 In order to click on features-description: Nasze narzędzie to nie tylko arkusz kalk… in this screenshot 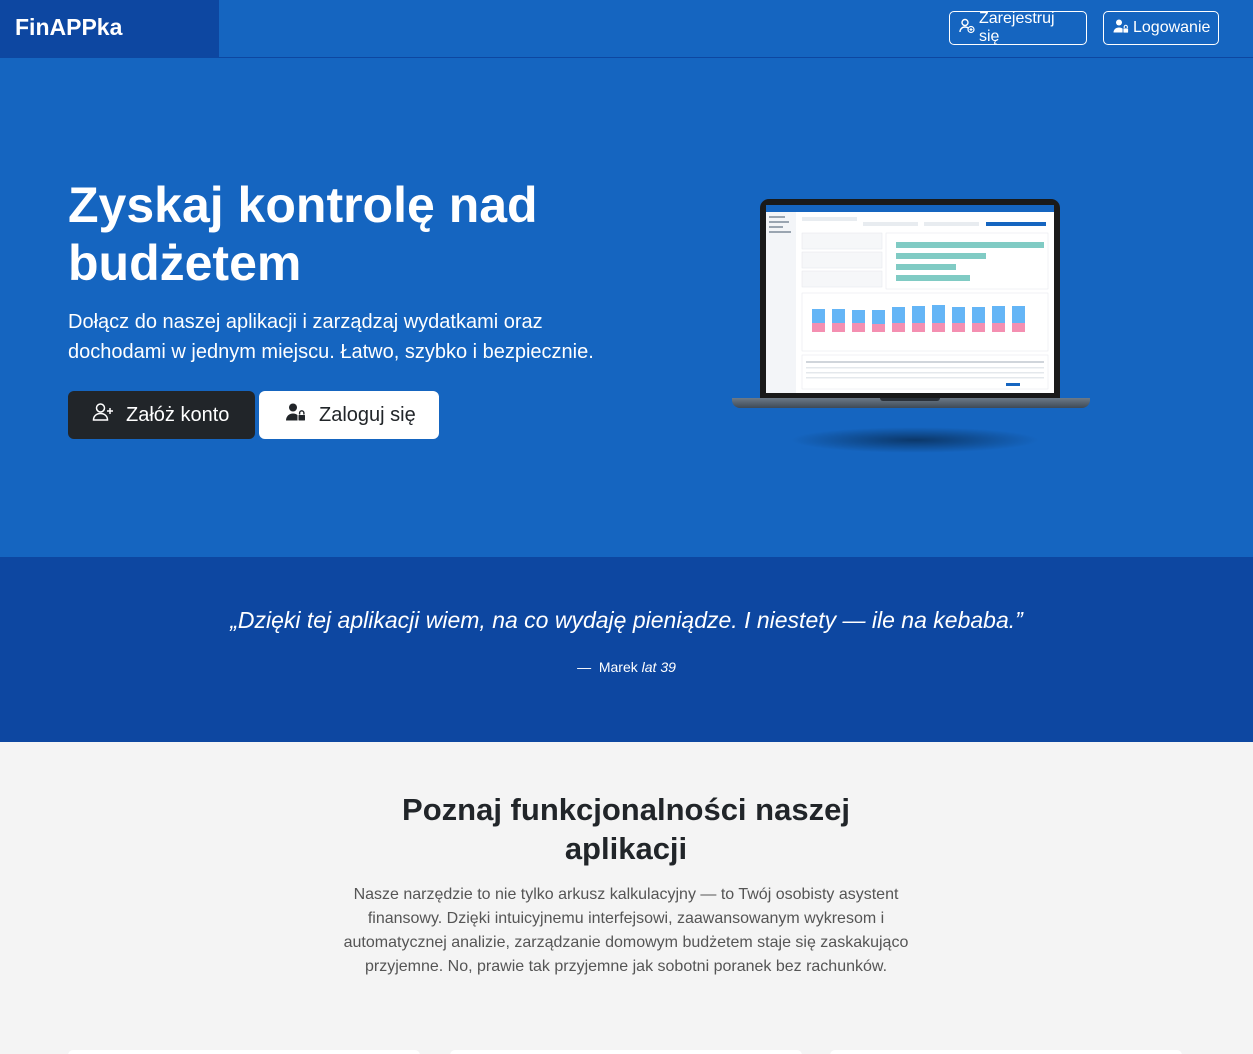, I will do `click(626, 930)`.